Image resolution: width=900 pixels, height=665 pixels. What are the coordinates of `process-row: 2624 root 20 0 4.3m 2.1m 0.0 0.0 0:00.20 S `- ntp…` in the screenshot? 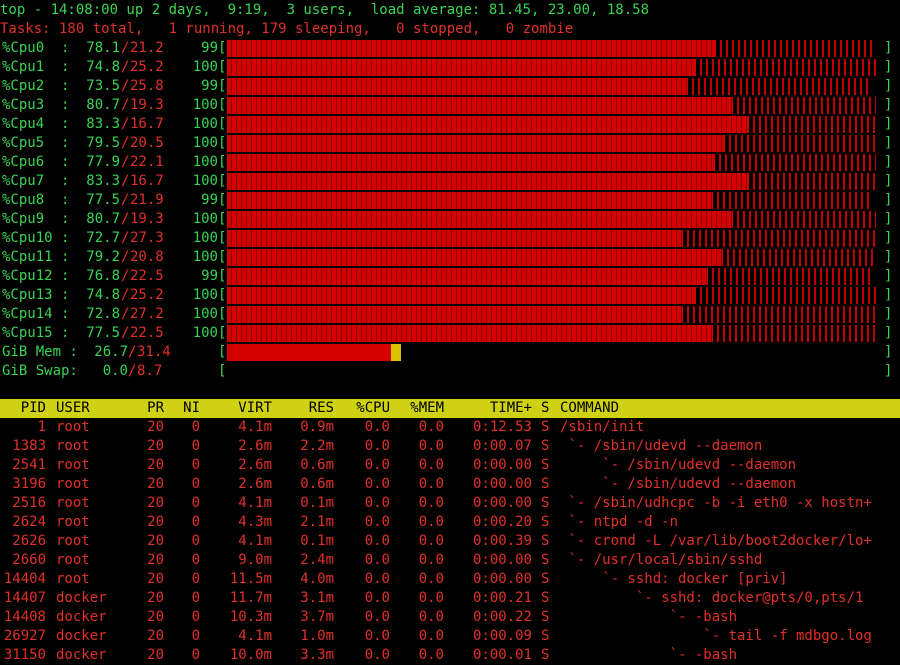 It's located at (450, 522).